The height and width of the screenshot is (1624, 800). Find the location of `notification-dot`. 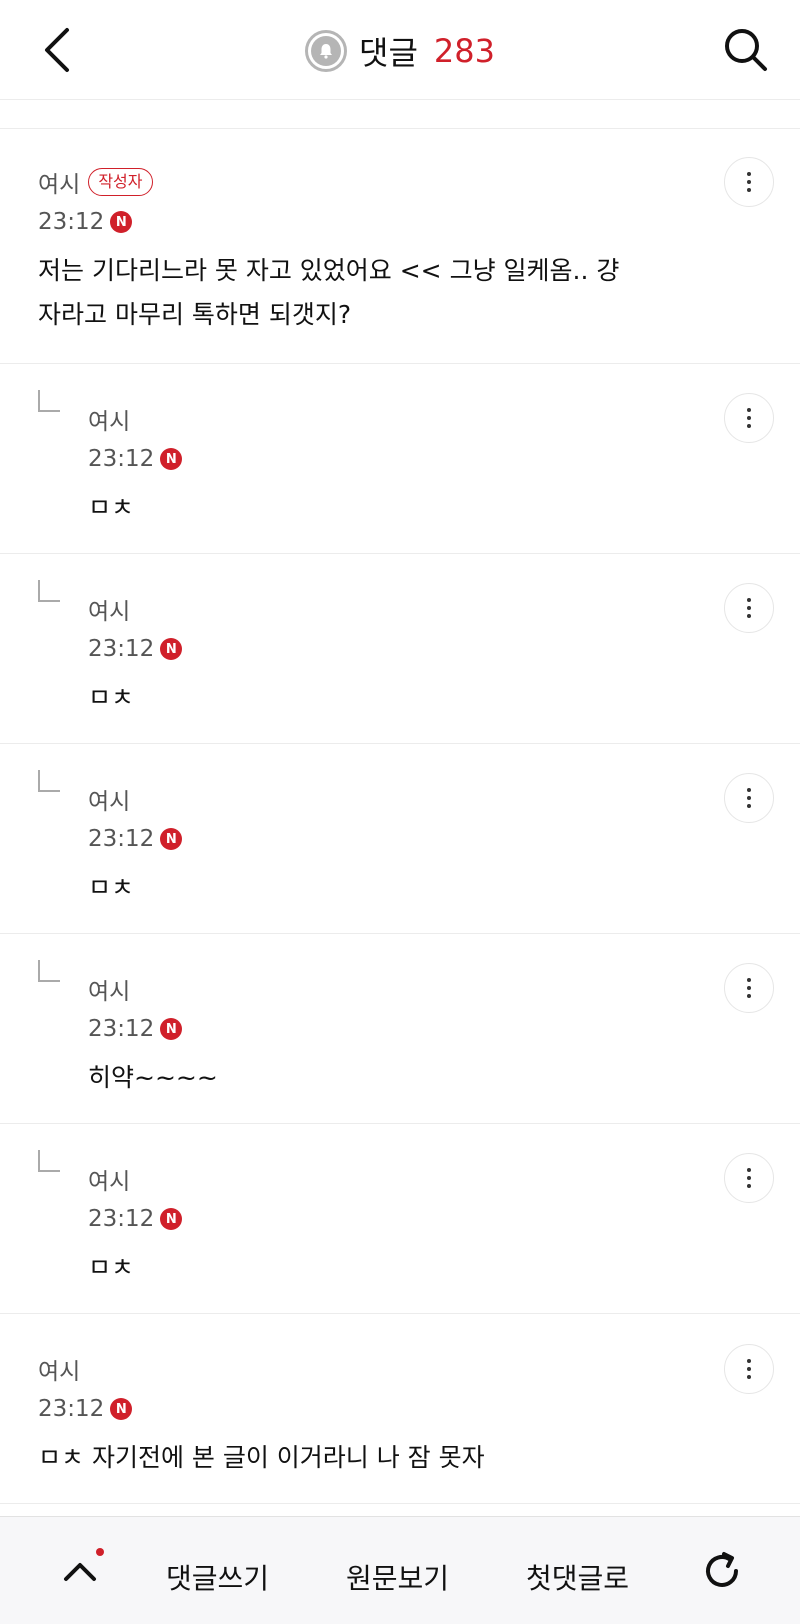

notification-dot is located at coordinates (100, 1552).